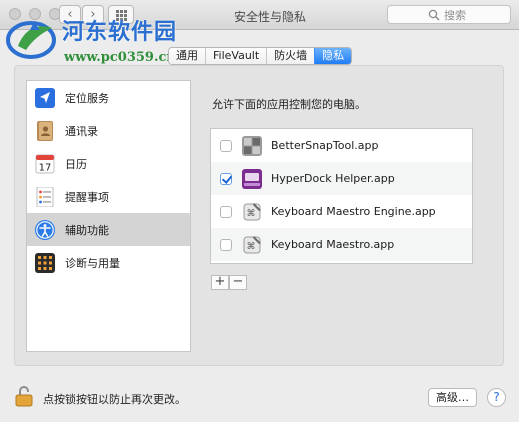 This screenshot has height=422, width=519. Describe the element at coordinates (474, 15) in the screenshot. I see `search-input` at that location.